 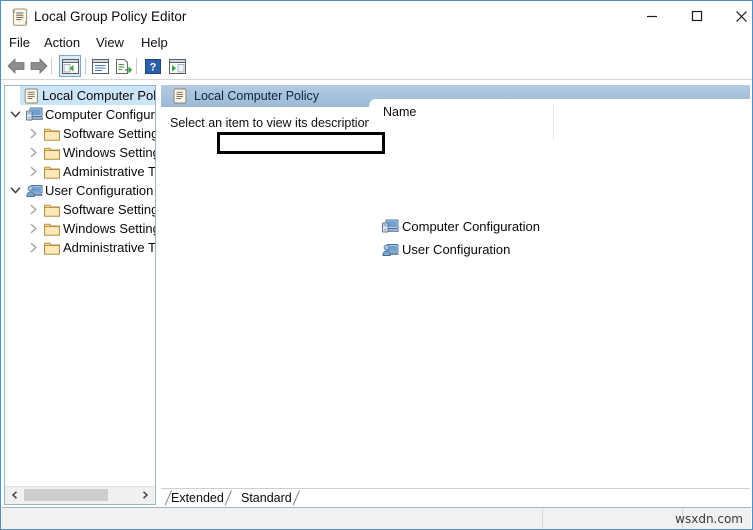 I want to click on tree-node-user-configuration: User Configuration, so click(x=80, y=190).